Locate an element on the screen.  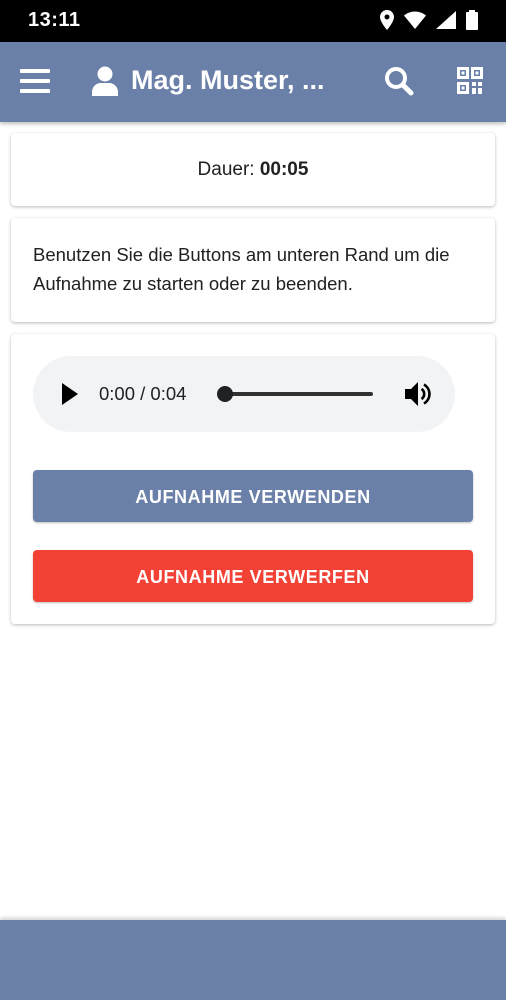
discard-recording-button: AUFNAHME VERWERFEN is located at coordinates (253, 576).